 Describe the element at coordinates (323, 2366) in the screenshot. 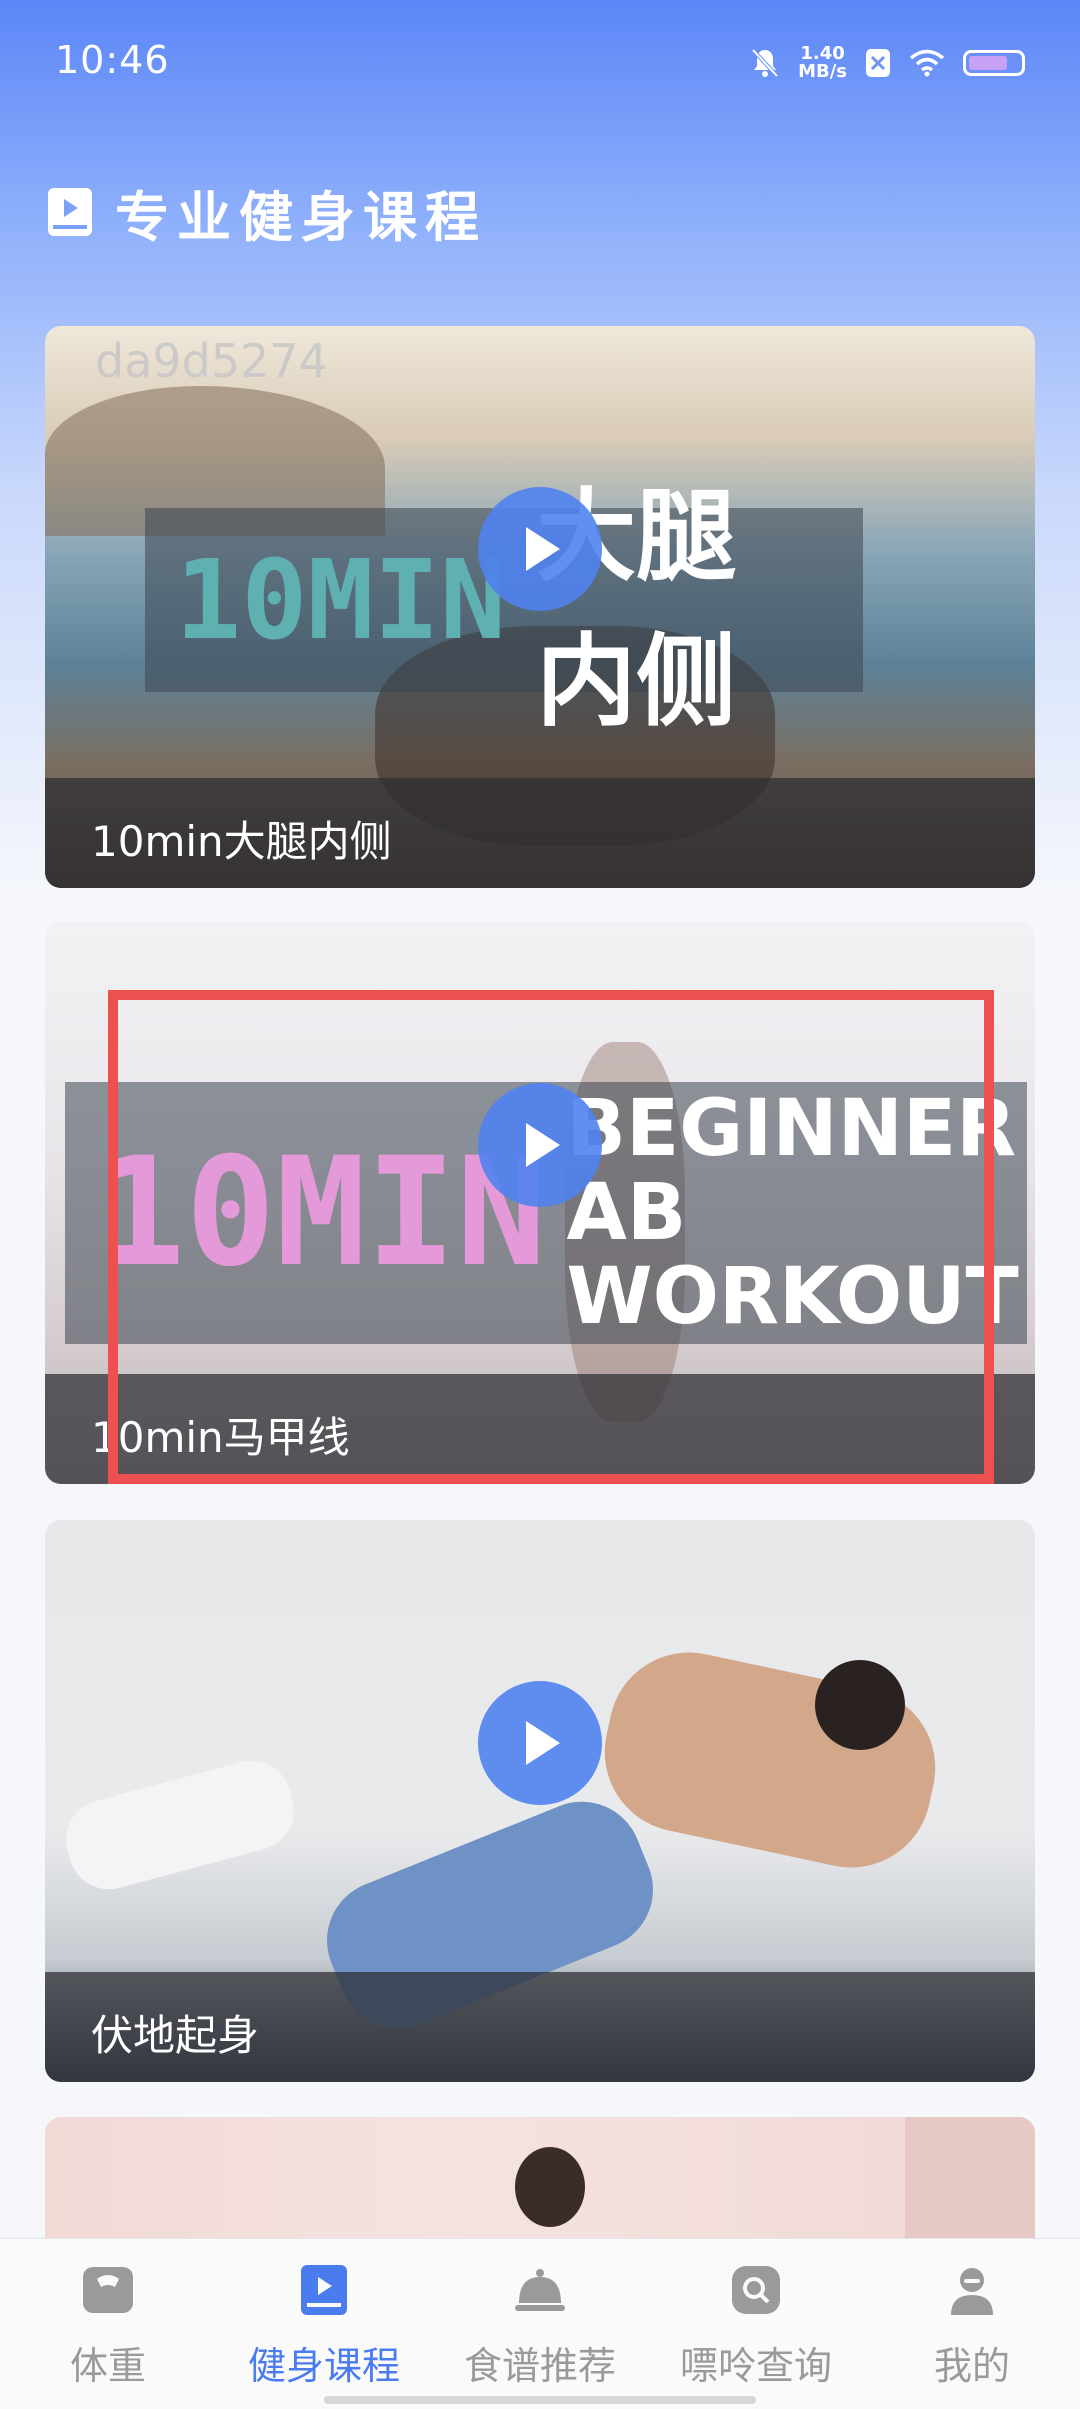

I see `tab-label: 健身课程` at that location.